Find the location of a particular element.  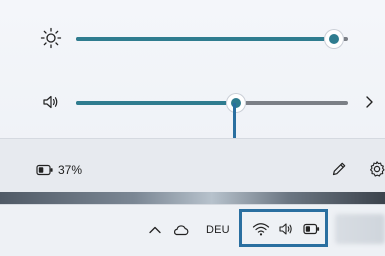

brightness-icon is located at coordinates (51, 38).